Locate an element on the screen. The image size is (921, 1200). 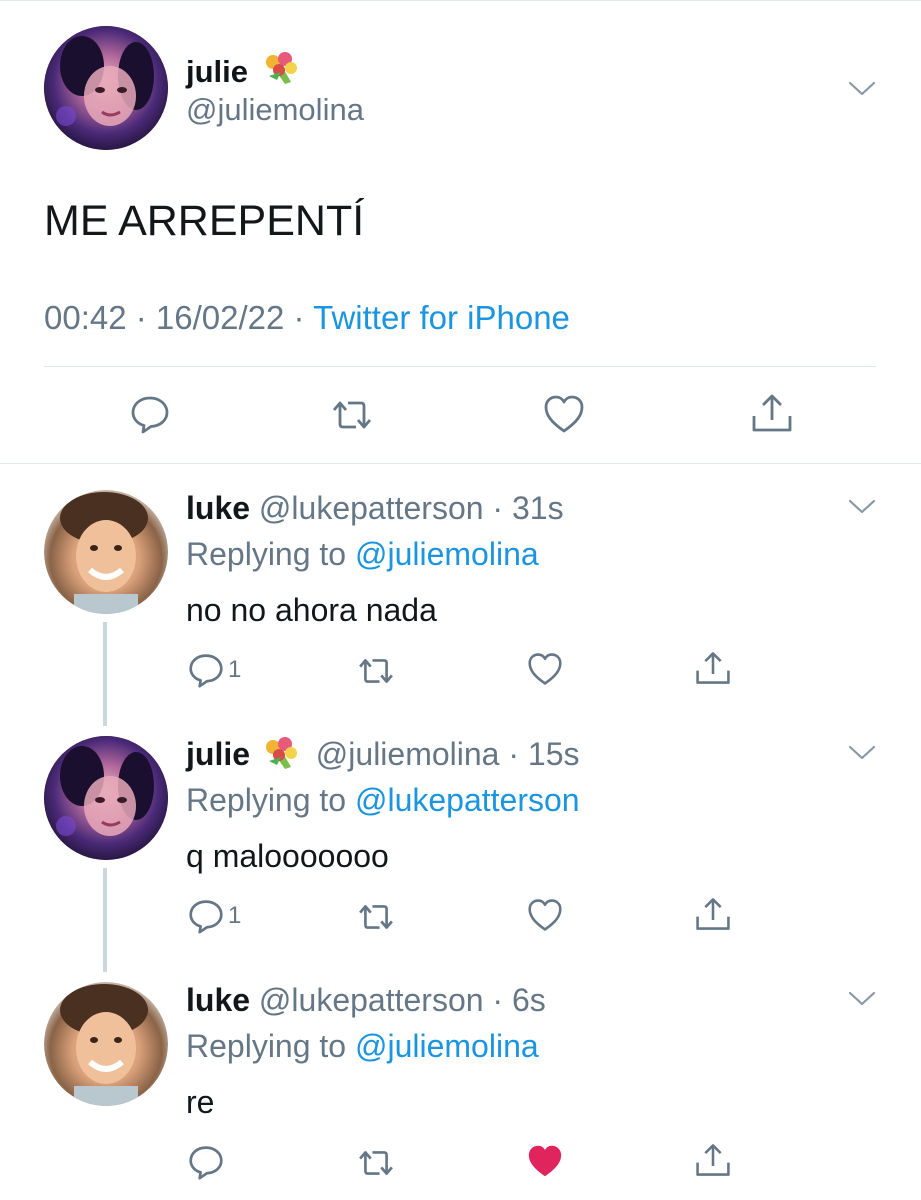
reply-text: q malooooooo is located at coordinates (287, 856).